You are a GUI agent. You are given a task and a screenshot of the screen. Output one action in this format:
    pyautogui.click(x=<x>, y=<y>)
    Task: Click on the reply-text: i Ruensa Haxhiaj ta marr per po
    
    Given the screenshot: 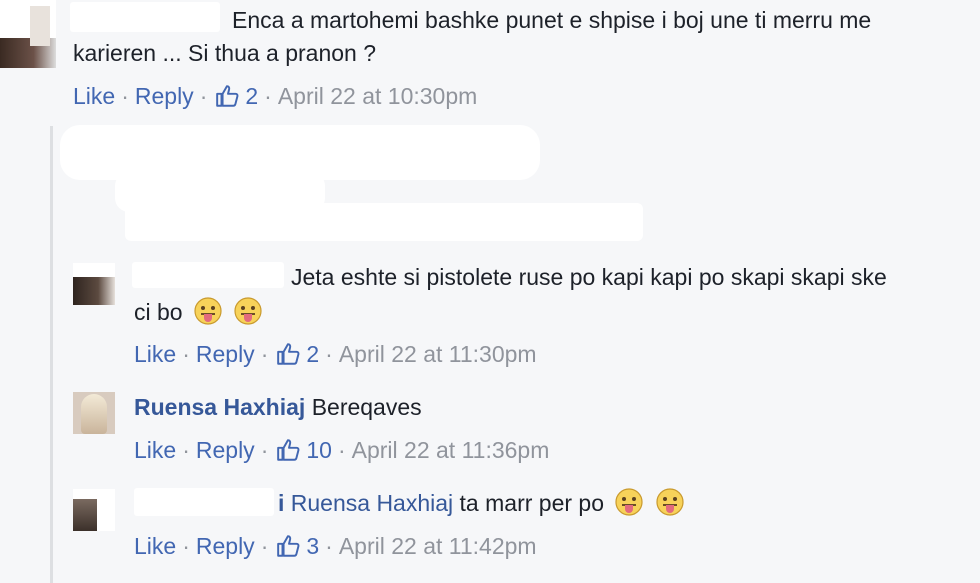 What is the action you would take?
    pyautogui.click(x=481, y=503)
    